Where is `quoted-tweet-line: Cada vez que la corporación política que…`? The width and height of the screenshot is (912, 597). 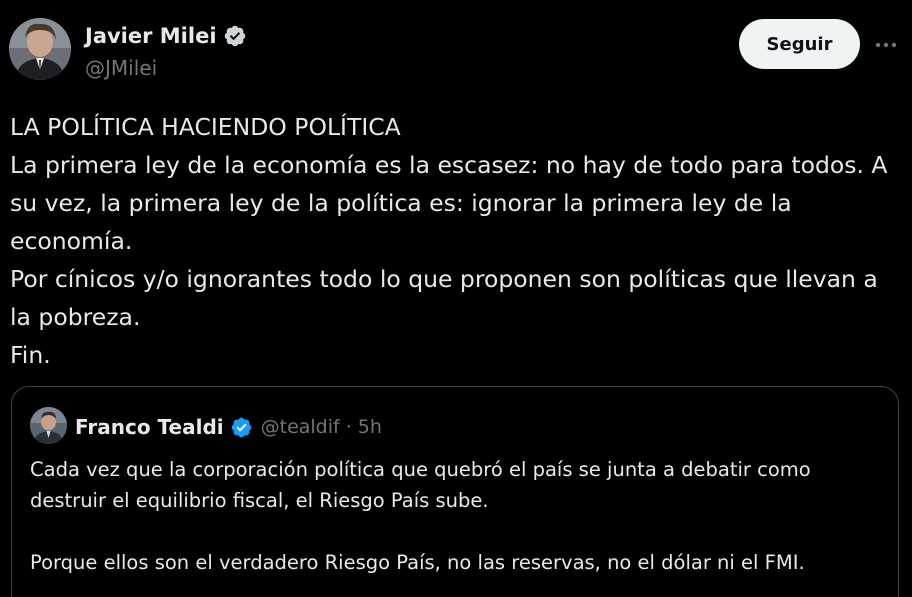 quoted-tweet-line: Cada vez que la corporación política que… is located at coordinates (420, 469).